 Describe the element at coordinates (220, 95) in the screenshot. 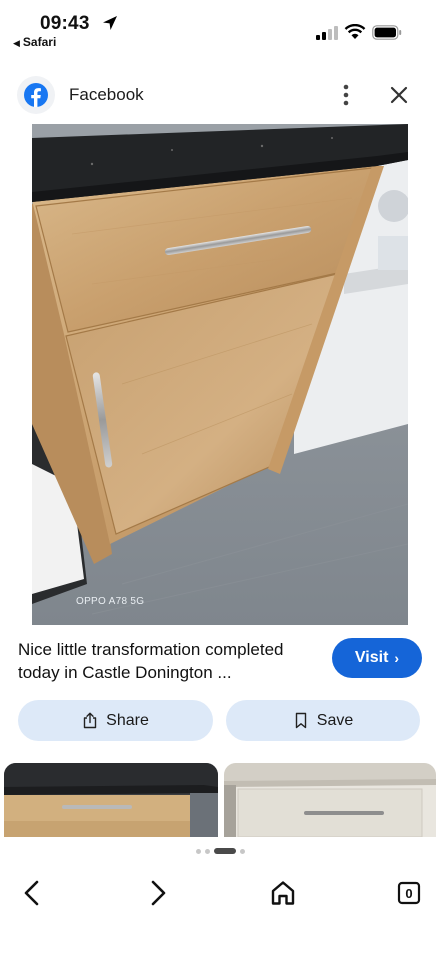

I see `browser-header: Facebook` at that location.